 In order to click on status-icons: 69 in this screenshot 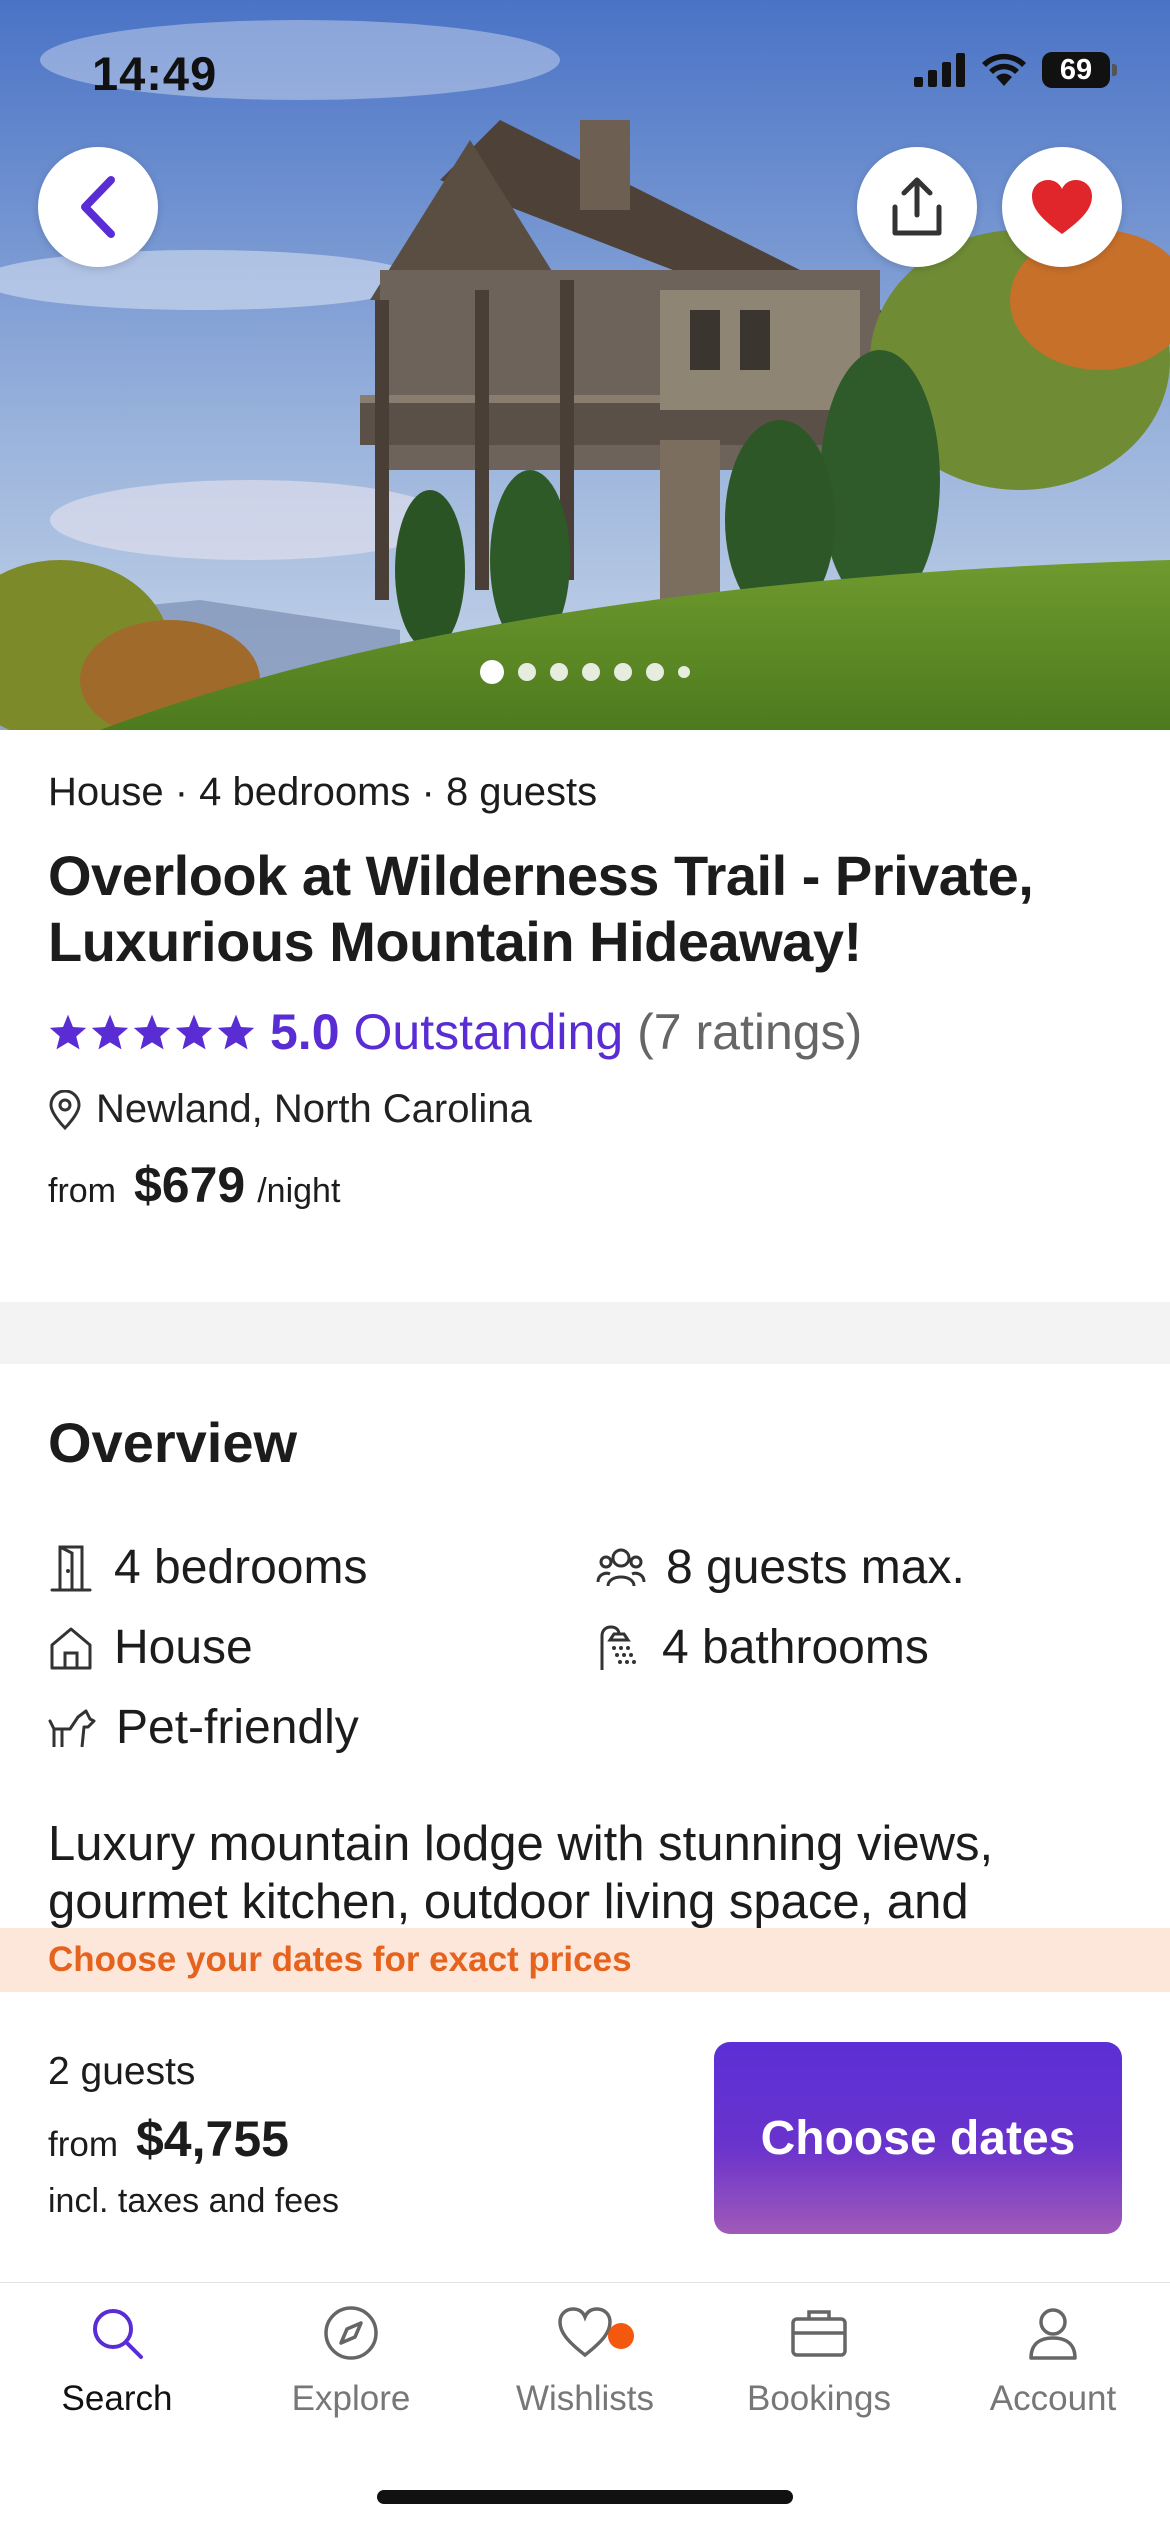, I will do `click(1015, 70)`.